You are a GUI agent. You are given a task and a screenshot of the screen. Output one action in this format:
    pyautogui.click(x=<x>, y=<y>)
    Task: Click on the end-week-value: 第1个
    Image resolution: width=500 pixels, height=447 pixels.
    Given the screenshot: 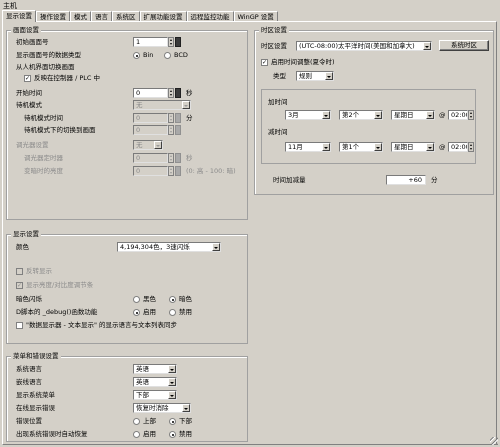 What is the action you would take?
    pyautogui.click(x=351, y=147)
    